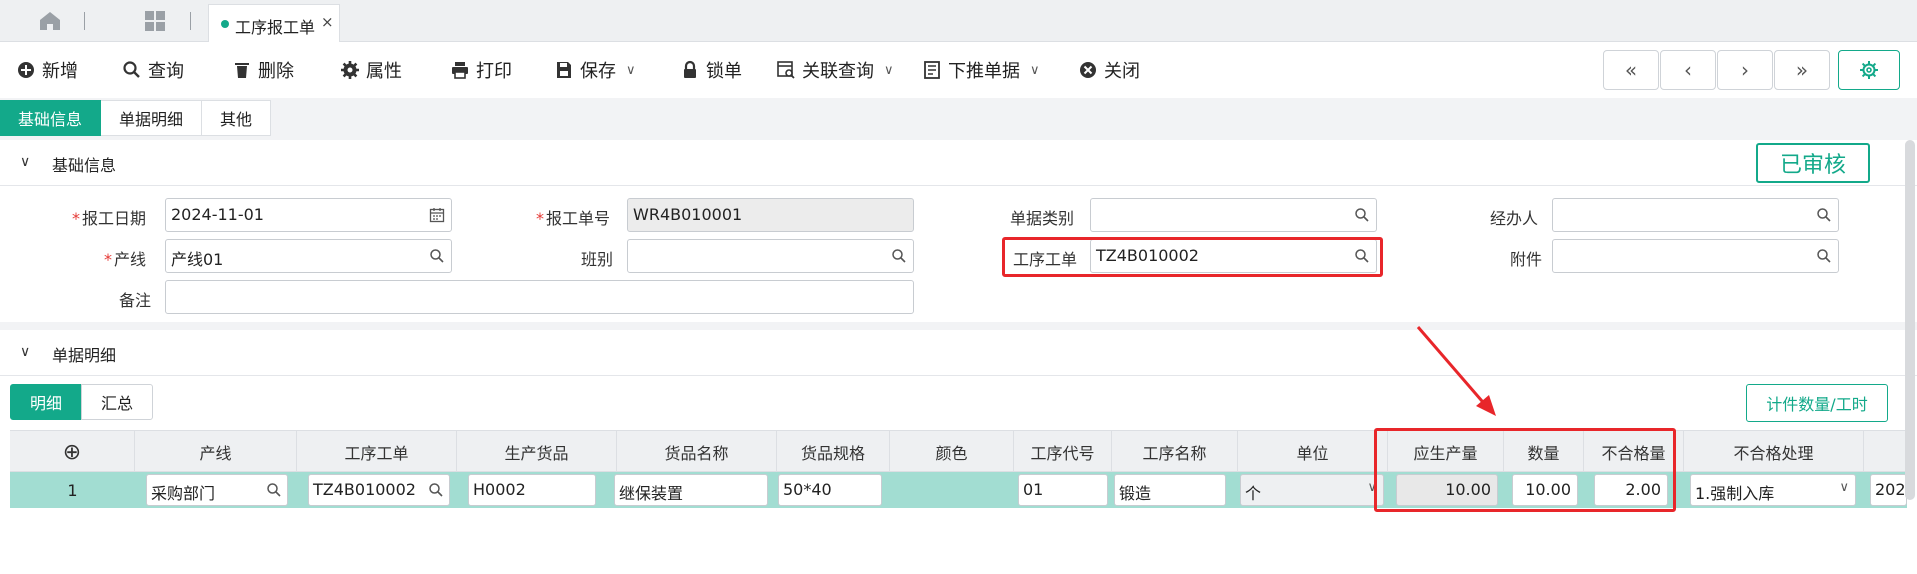 Image resolution: width=1917 pixels, height=574 pixels. What do you see at coordinates (1745, 70) in the screenshot?
I see `next-record-button: ›` at bounding box center [1745, 70].